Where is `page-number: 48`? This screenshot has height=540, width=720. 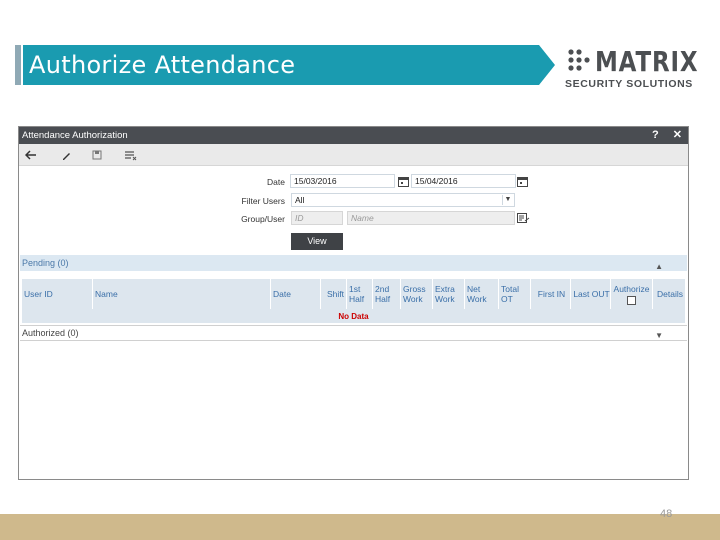
page-number: 48 is located at coordinates (666, 514).